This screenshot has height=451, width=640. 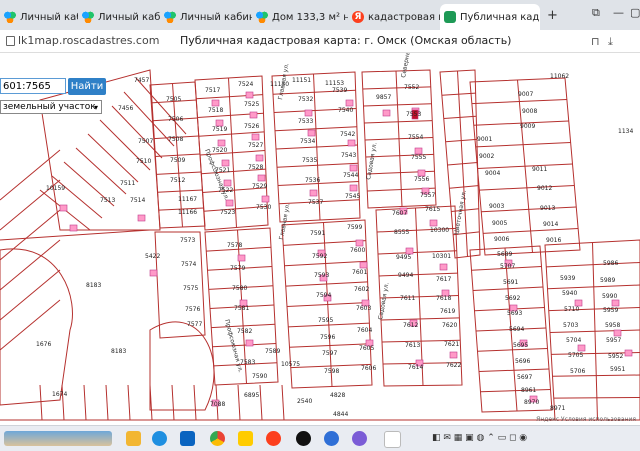 I want to click on parcel-number: 5959, so click(x=610, y=310).